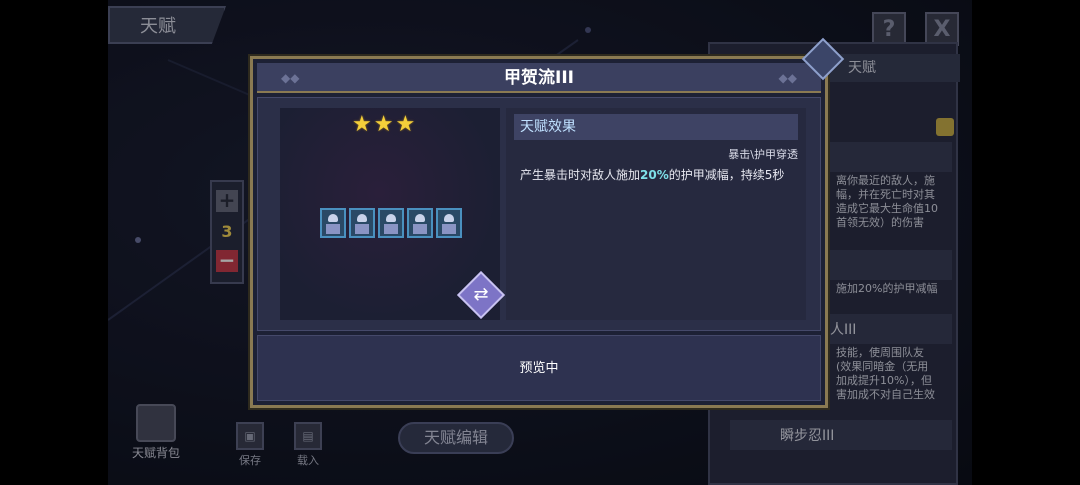 This screenshot has width=1080, height=485. I want to click on talent-preview: ★★★ ⇄, so click(393, 214).